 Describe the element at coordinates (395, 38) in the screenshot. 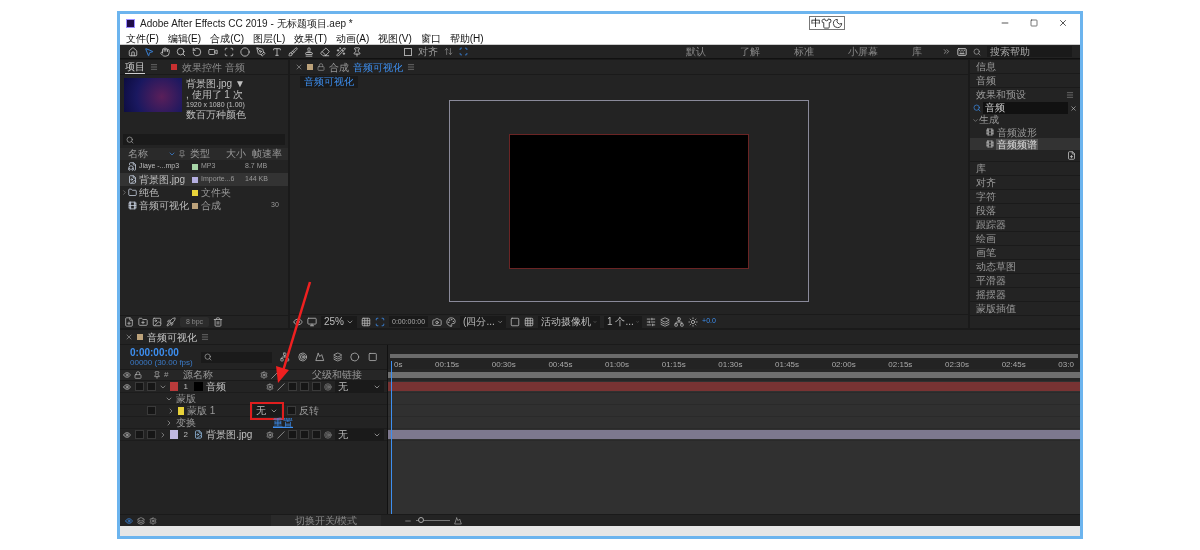

I see `menu-item: 视图(V)` at that location.